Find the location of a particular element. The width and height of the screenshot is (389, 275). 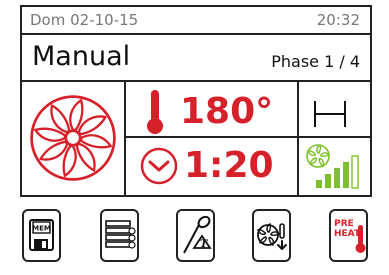

bracket-icon is located at coordinates (330, 114).